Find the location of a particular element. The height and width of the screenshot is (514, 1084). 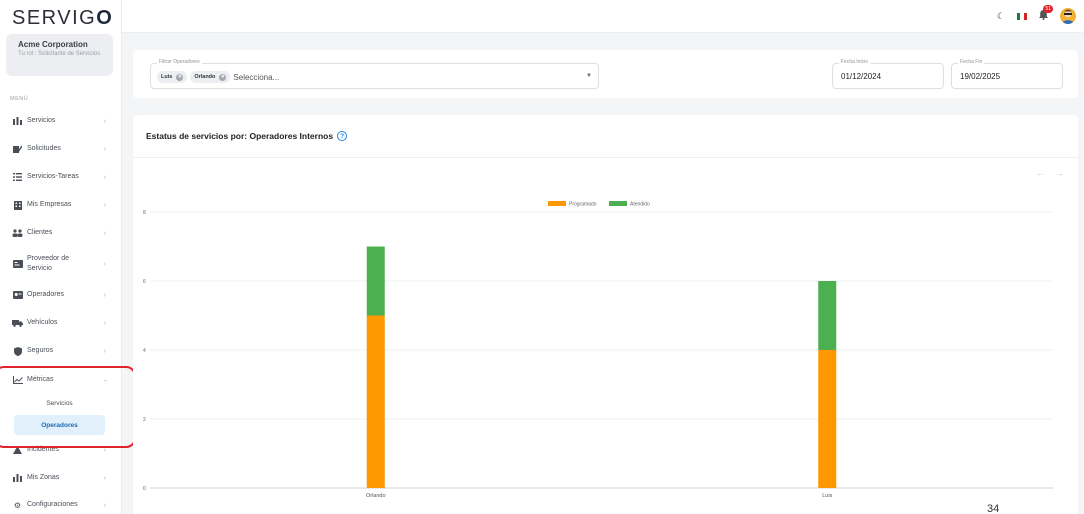

vehicles-icon is located at coordinates (17, 323).